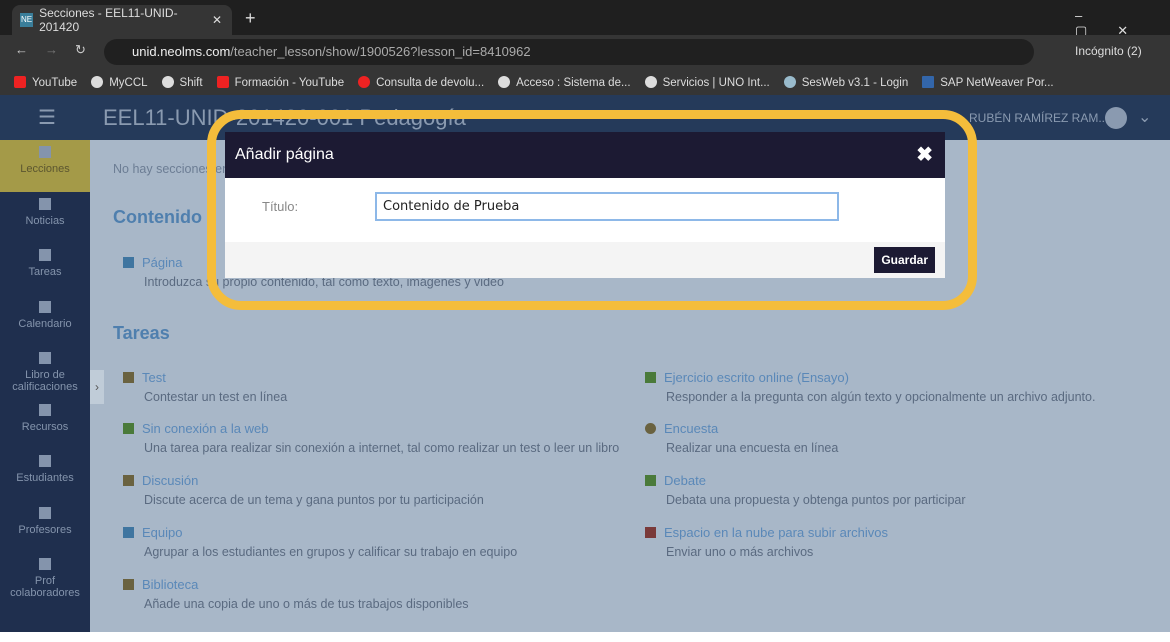 This screenshot has height=642, width=1170. Describe the element at coordinates (45, 372) in the screenshot. I see `sidebar-item-calificaciones: Libro de calificaciones` at that location.